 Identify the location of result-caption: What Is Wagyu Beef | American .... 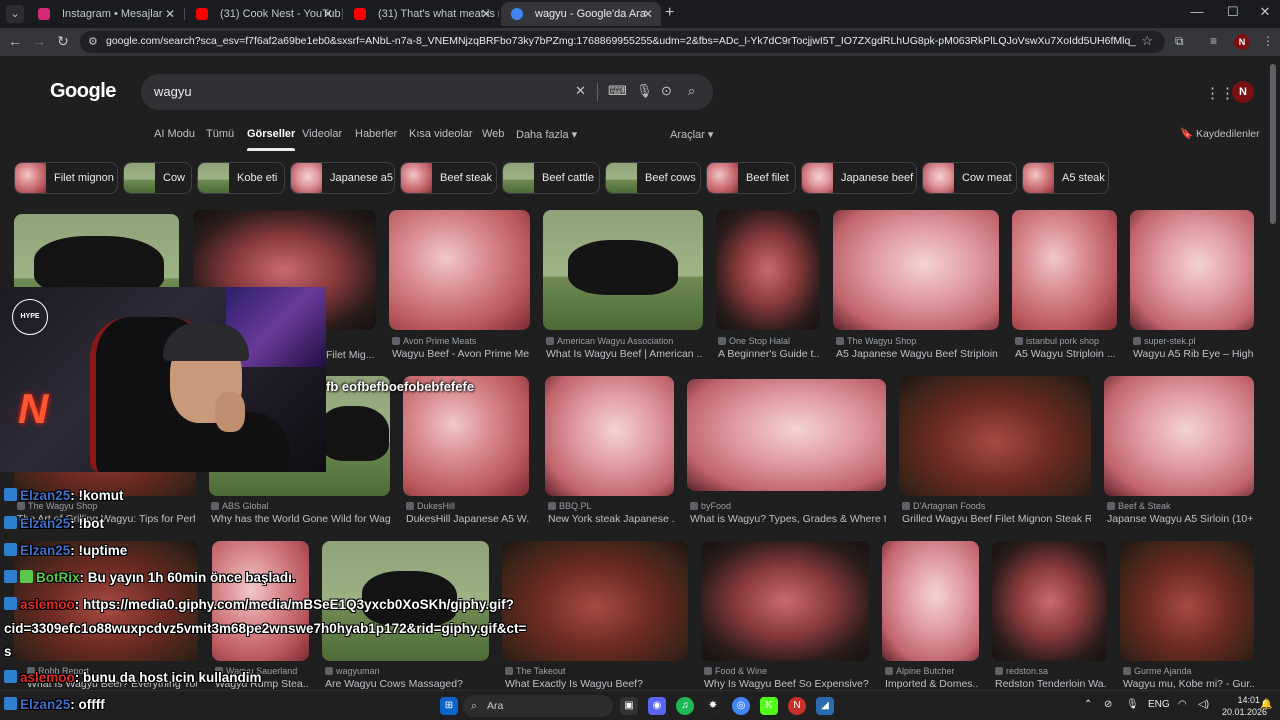
(624, 354).